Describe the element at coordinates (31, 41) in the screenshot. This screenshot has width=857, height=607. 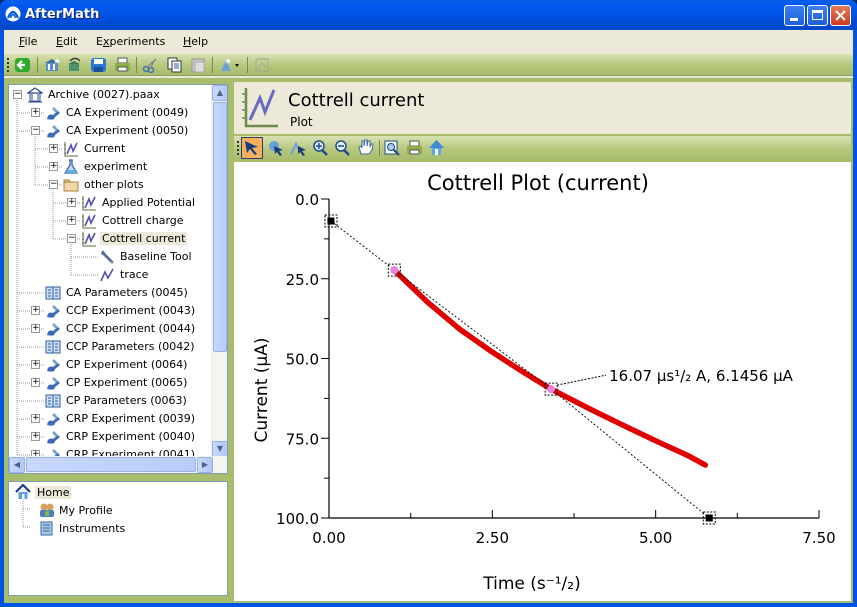
I see `menu-file-label: ile` at that location.